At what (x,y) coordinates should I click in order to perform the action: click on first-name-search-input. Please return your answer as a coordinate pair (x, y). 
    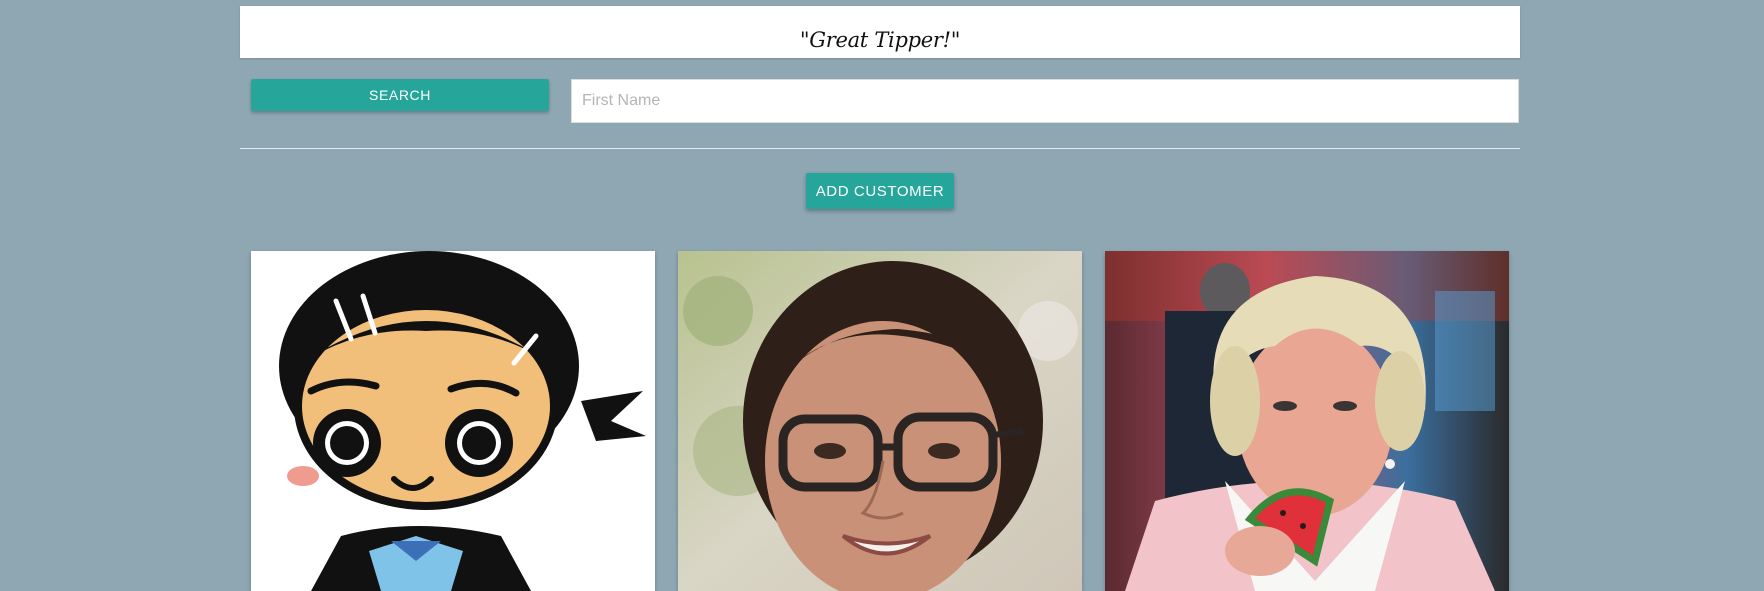
    Looking at the image, I should click on (1045, 101).